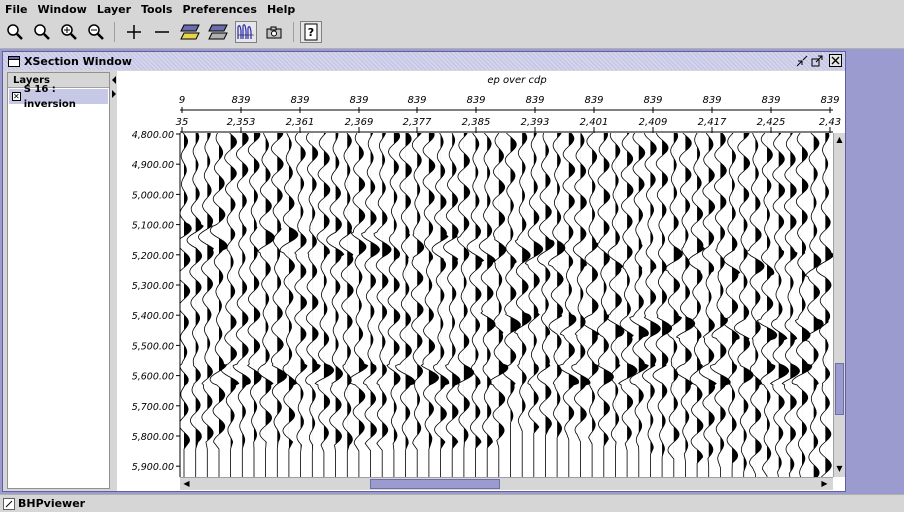 The image size is (904, 512). I want to click on zoom-reset-button, so click(15, 32).